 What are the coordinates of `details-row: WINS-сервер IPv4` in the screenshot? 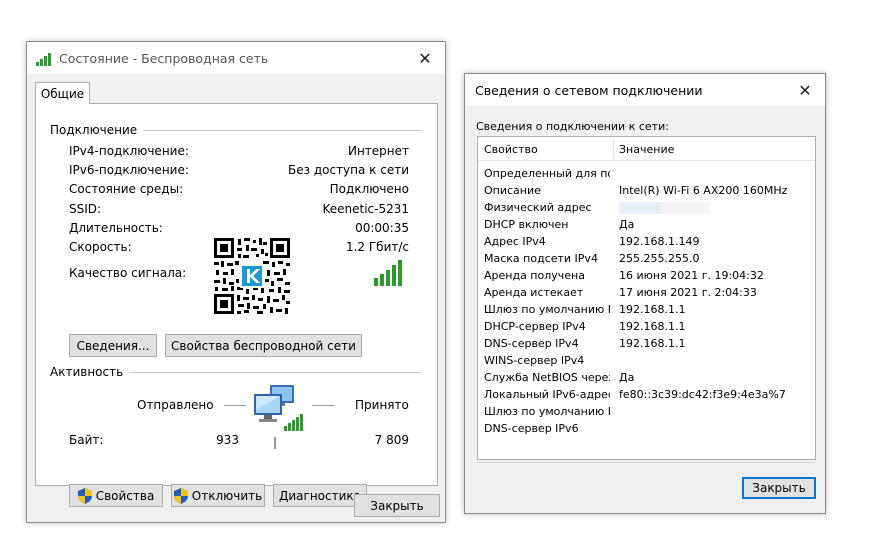 It's located at (646, 360).